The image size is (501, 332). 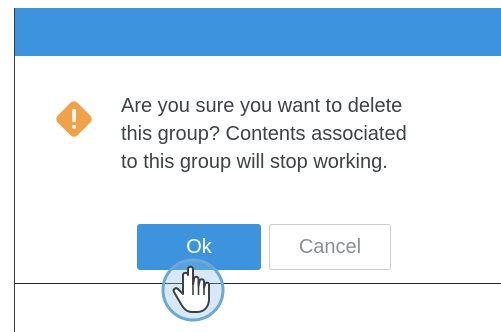 What do you see at coordinates (258, 32) in the screenshot?
I see `dialog-title-bar` at bounding box center [258, 32].